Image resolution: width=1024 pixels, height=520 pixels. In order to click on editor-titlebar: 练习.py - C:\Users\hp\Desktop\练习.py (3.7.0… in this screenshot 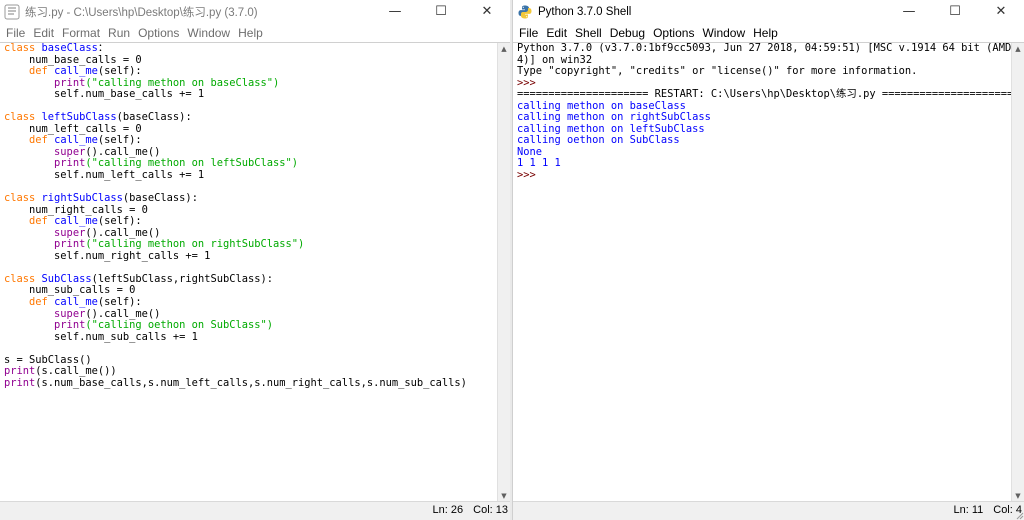, I will do `click(255, 11)`.